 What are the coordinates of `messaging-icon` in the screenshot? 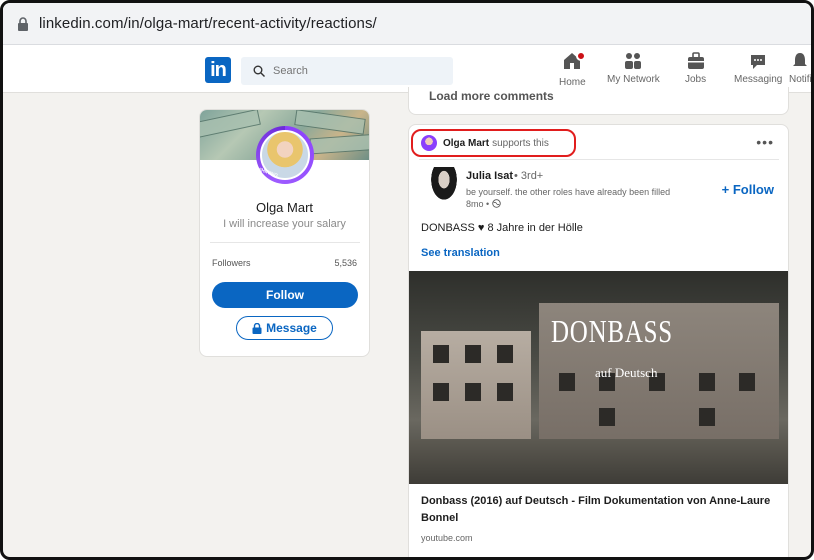 It's located at (758, 62).